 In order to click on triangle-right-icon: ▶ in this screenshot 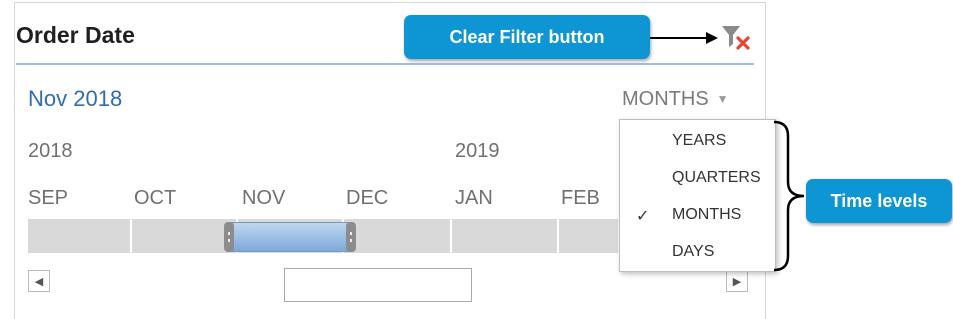, I will do `click(737, 281)`.